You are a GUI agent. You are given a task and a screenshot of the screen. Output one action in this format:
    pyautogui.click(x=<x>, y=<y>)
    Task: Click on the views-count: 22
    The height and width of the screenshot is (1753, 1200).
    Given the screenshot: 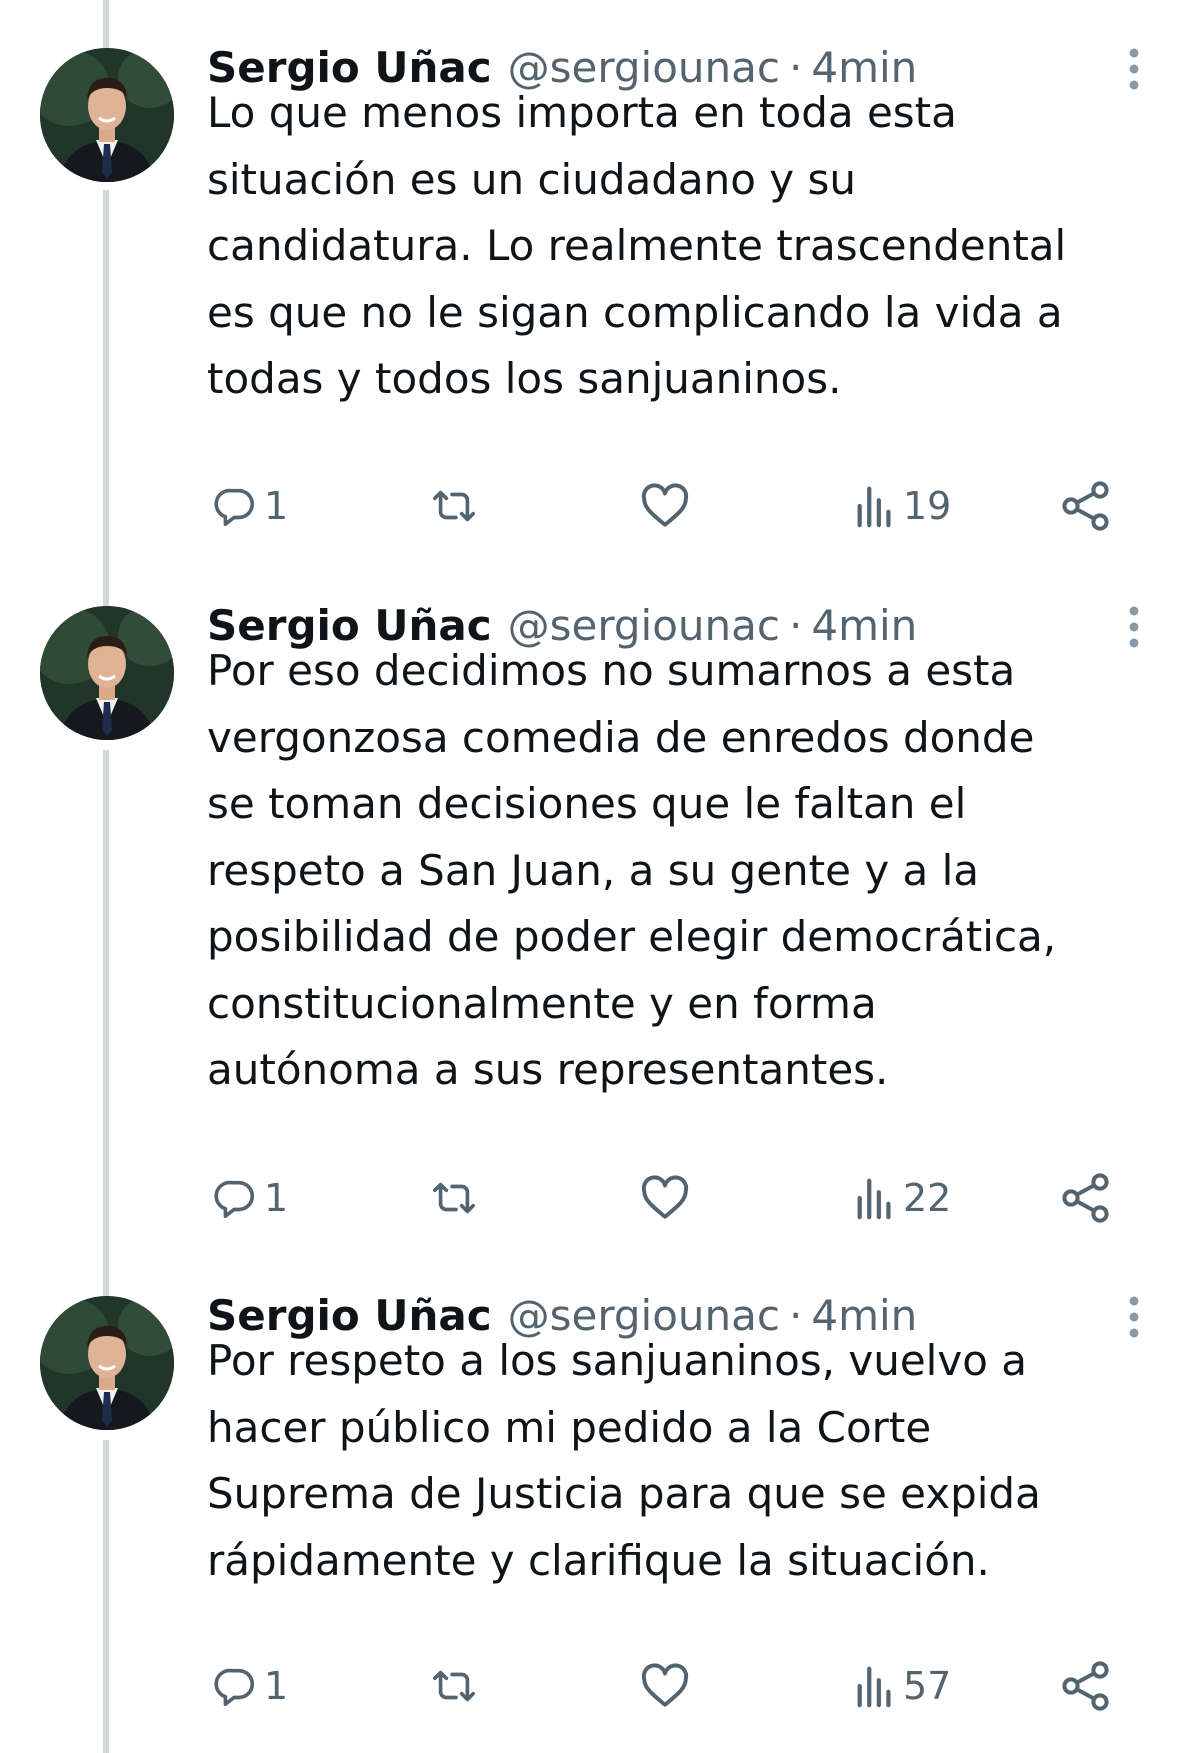 What is the action you would take?
    pyautogui.click(x=927, y=1198)
    